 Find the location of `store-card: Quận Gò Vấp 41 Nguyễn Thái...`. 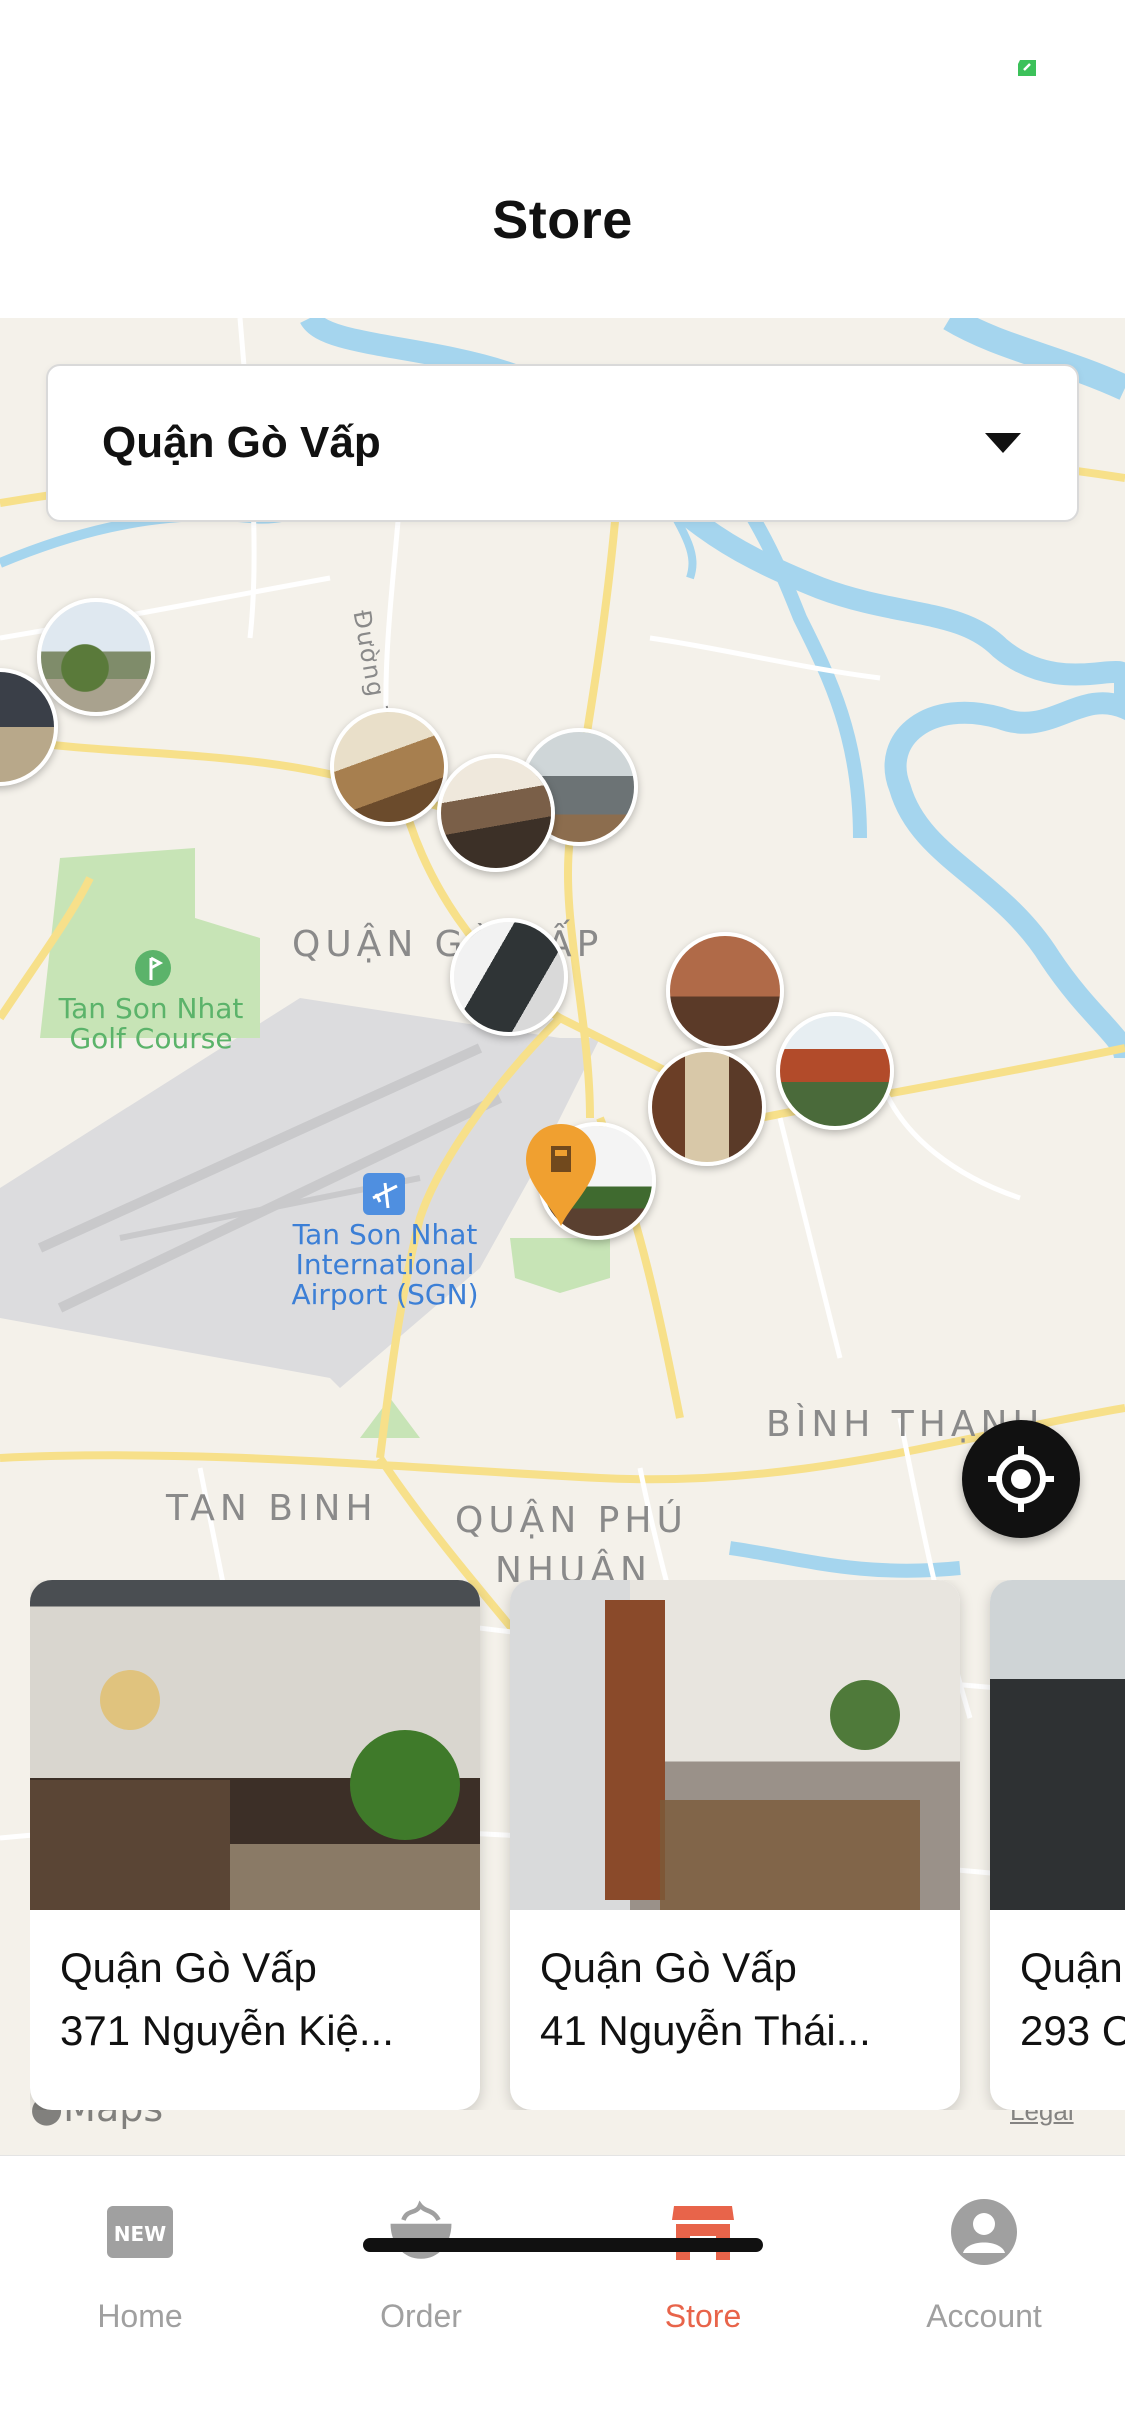

store-card: Quận Gò Vấp 41 Nguyễn Thái... is located at coordinates (735, 1845).